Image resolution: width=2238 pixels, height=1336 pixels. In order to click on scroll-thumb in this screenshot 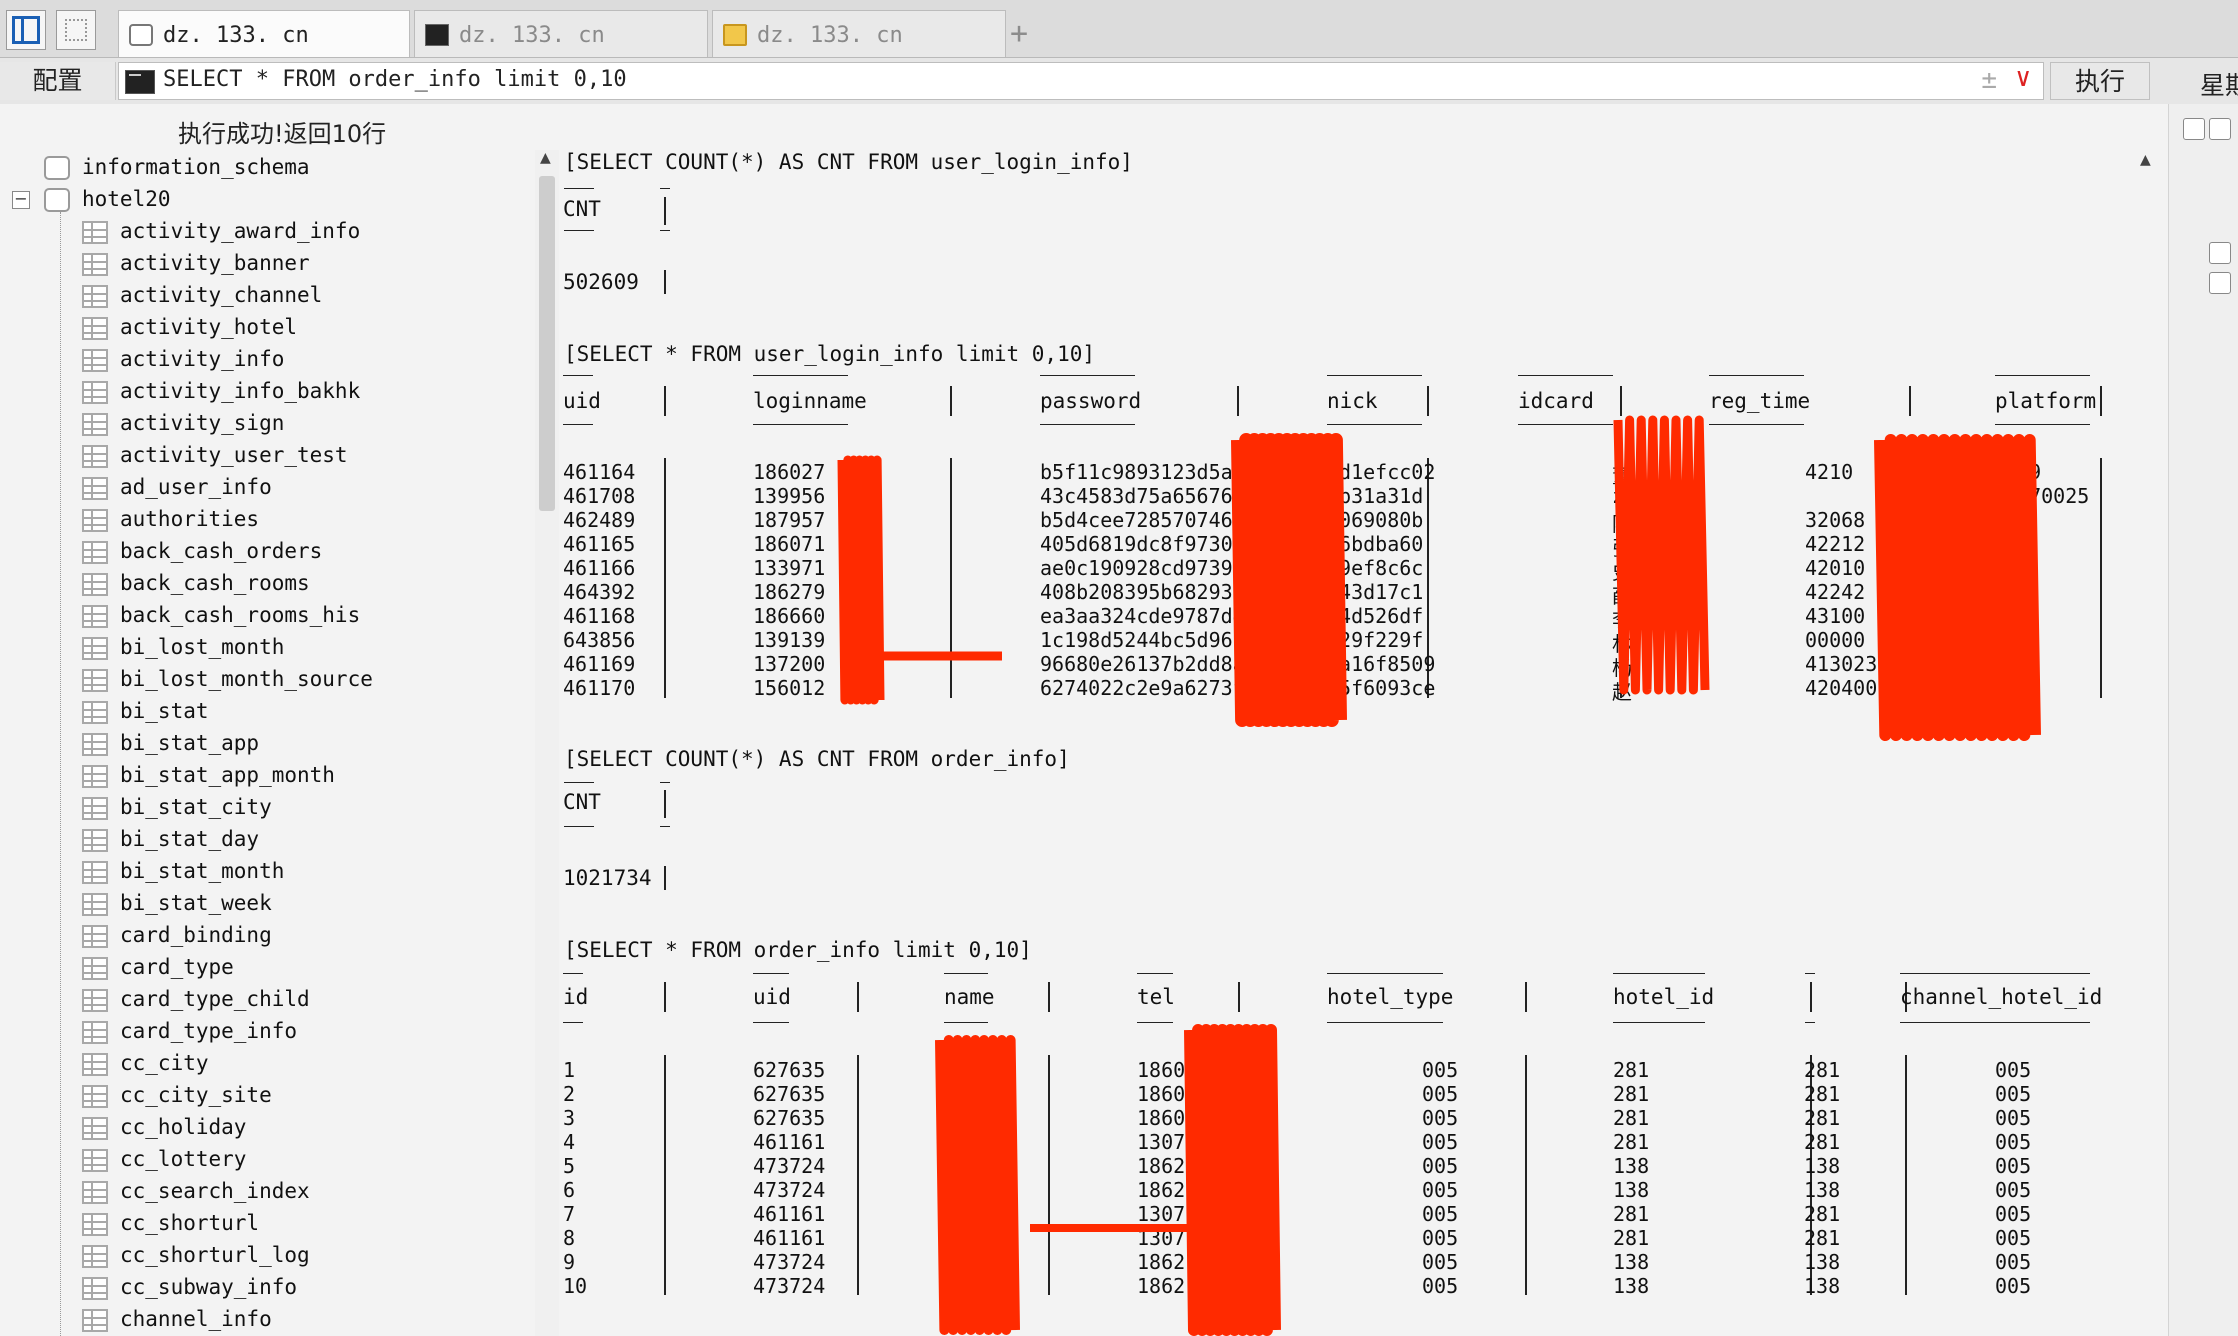, I will do `click(547, 343)`.